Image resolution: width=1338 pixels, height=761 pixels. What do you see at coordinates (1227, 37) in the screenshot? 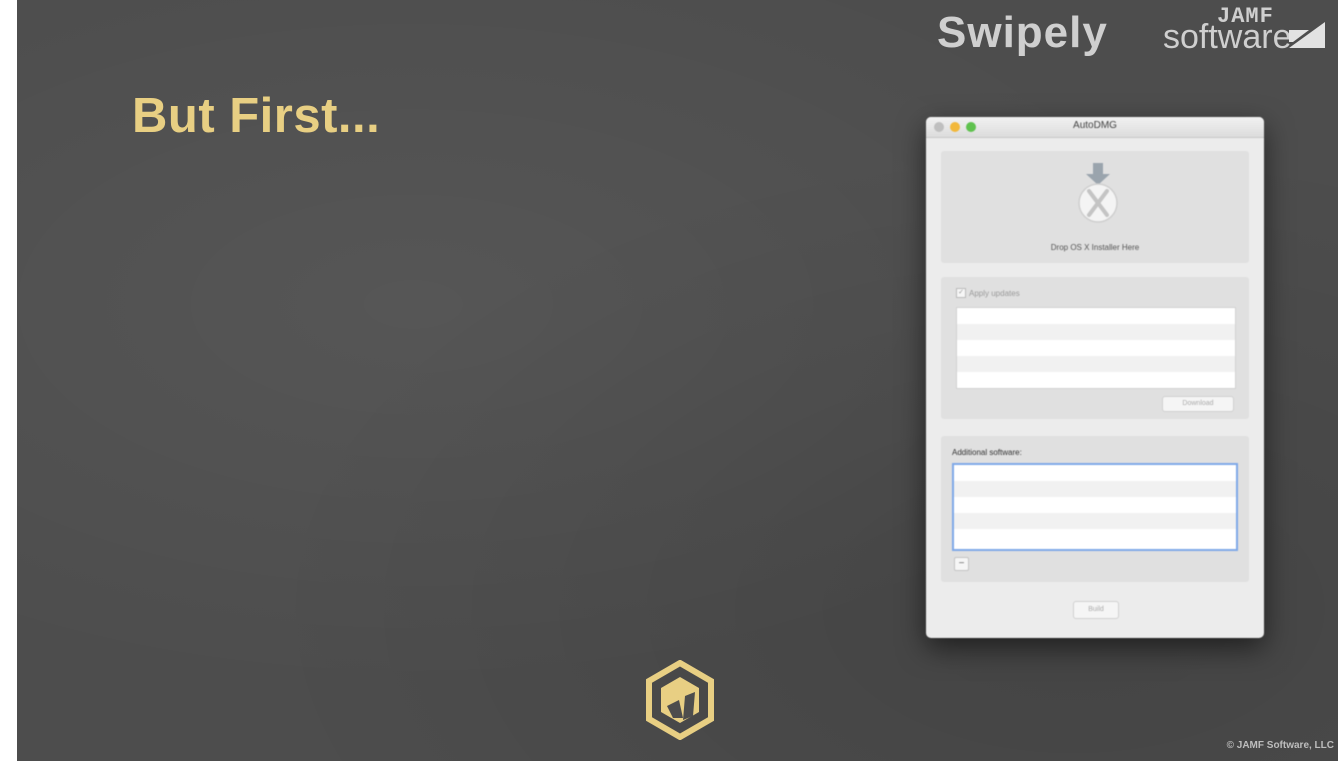
I see `software-logo-text: software` at bounding box center [1227, 37].